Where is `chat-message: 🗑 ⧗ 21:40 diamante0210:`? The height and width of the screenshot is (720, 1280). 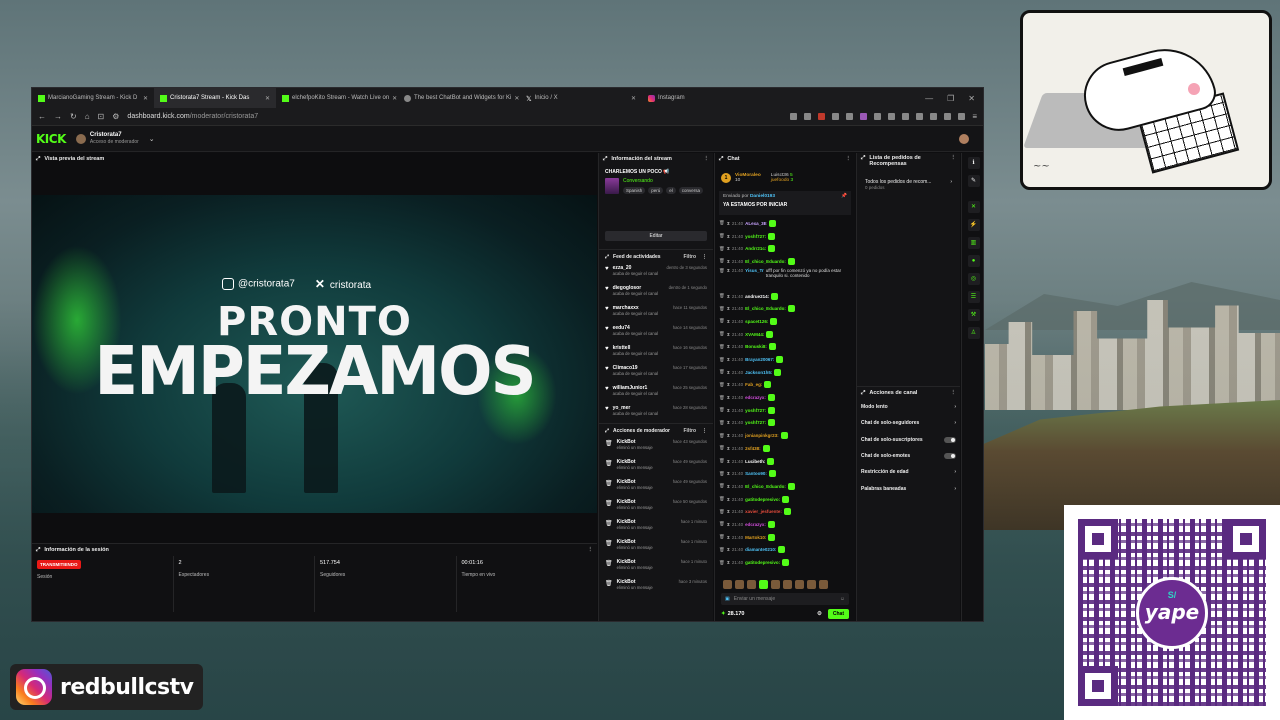
chat-message: 🗑 ⧗ 21:40 diamante0210: is located at coordinates (785, 550).